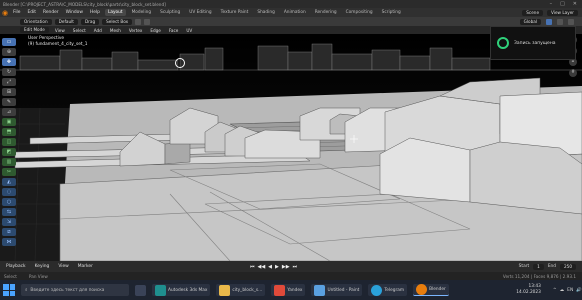  I want to click on maximize-button: □, so click(562, 4).